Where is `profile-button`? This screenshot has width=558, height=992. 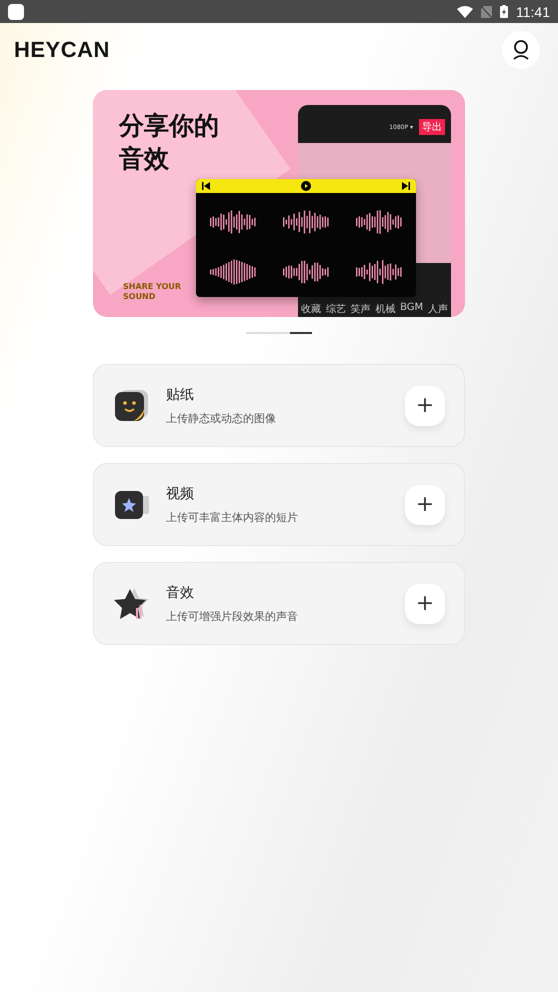
profile-button is located at coordinates (521, 50).